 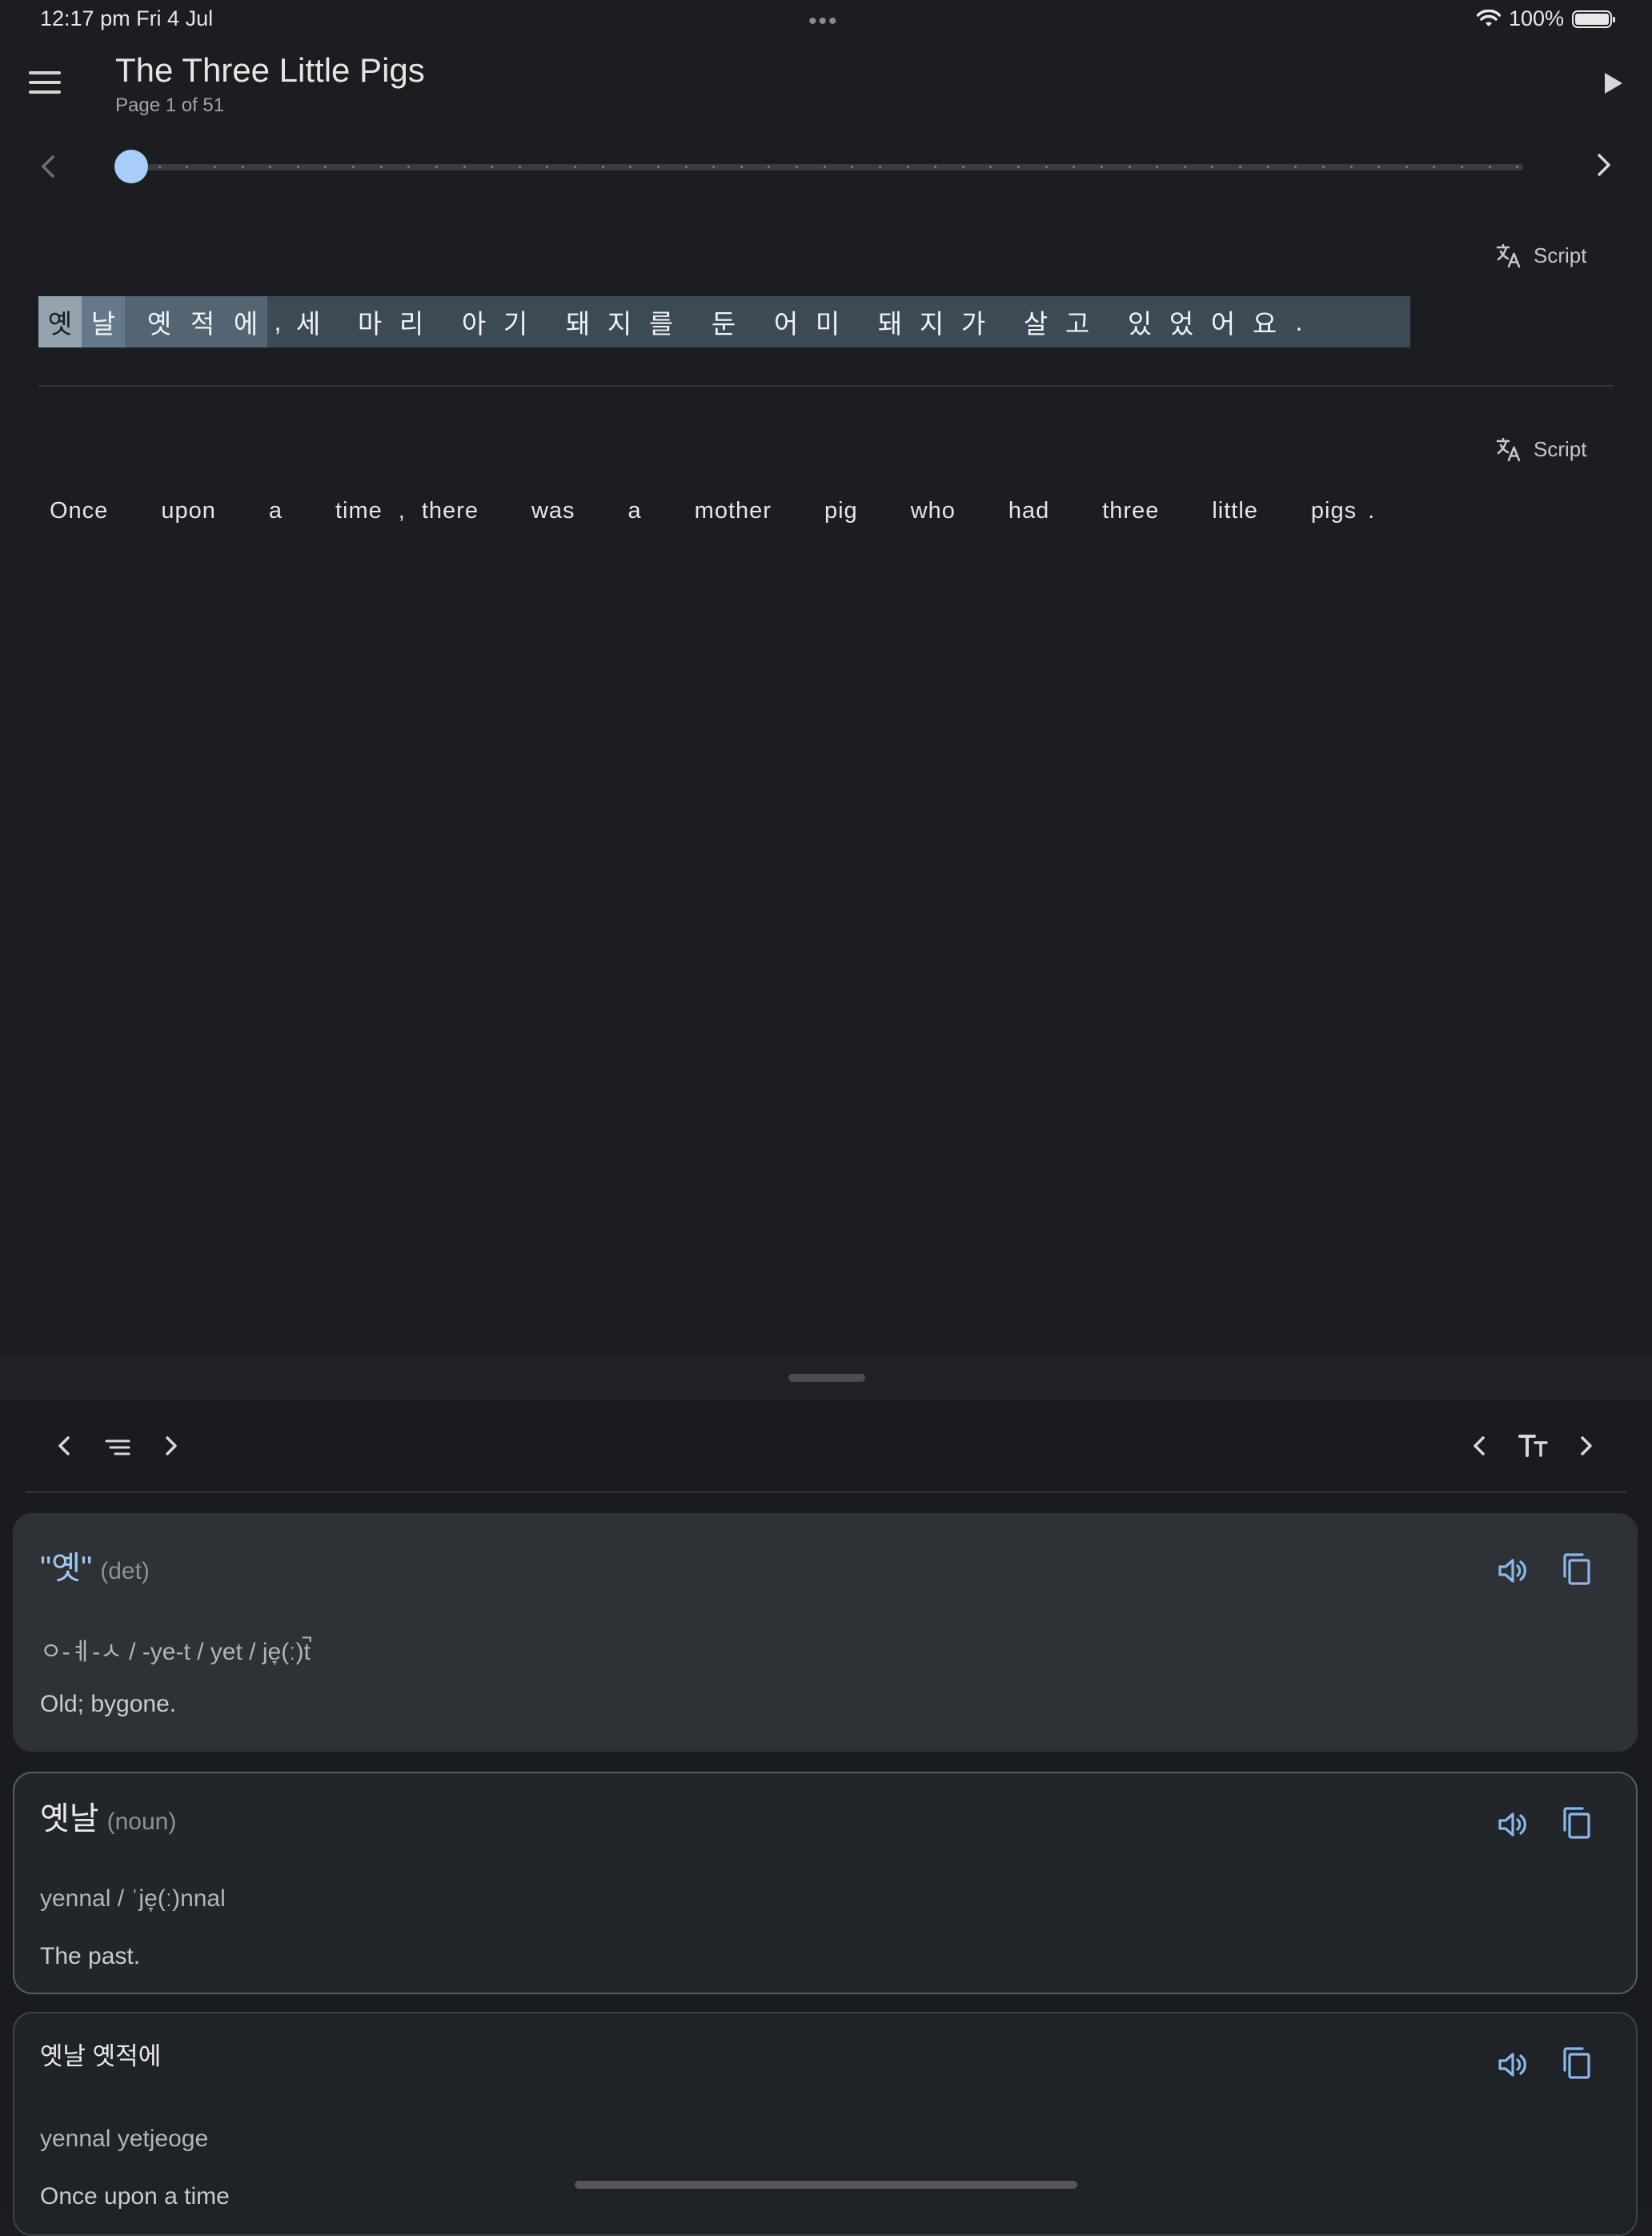 What do you see at coordinates (1545, 18) in the screenshot?
I see `status-right: 100%` at bounding box center [1545, 18].